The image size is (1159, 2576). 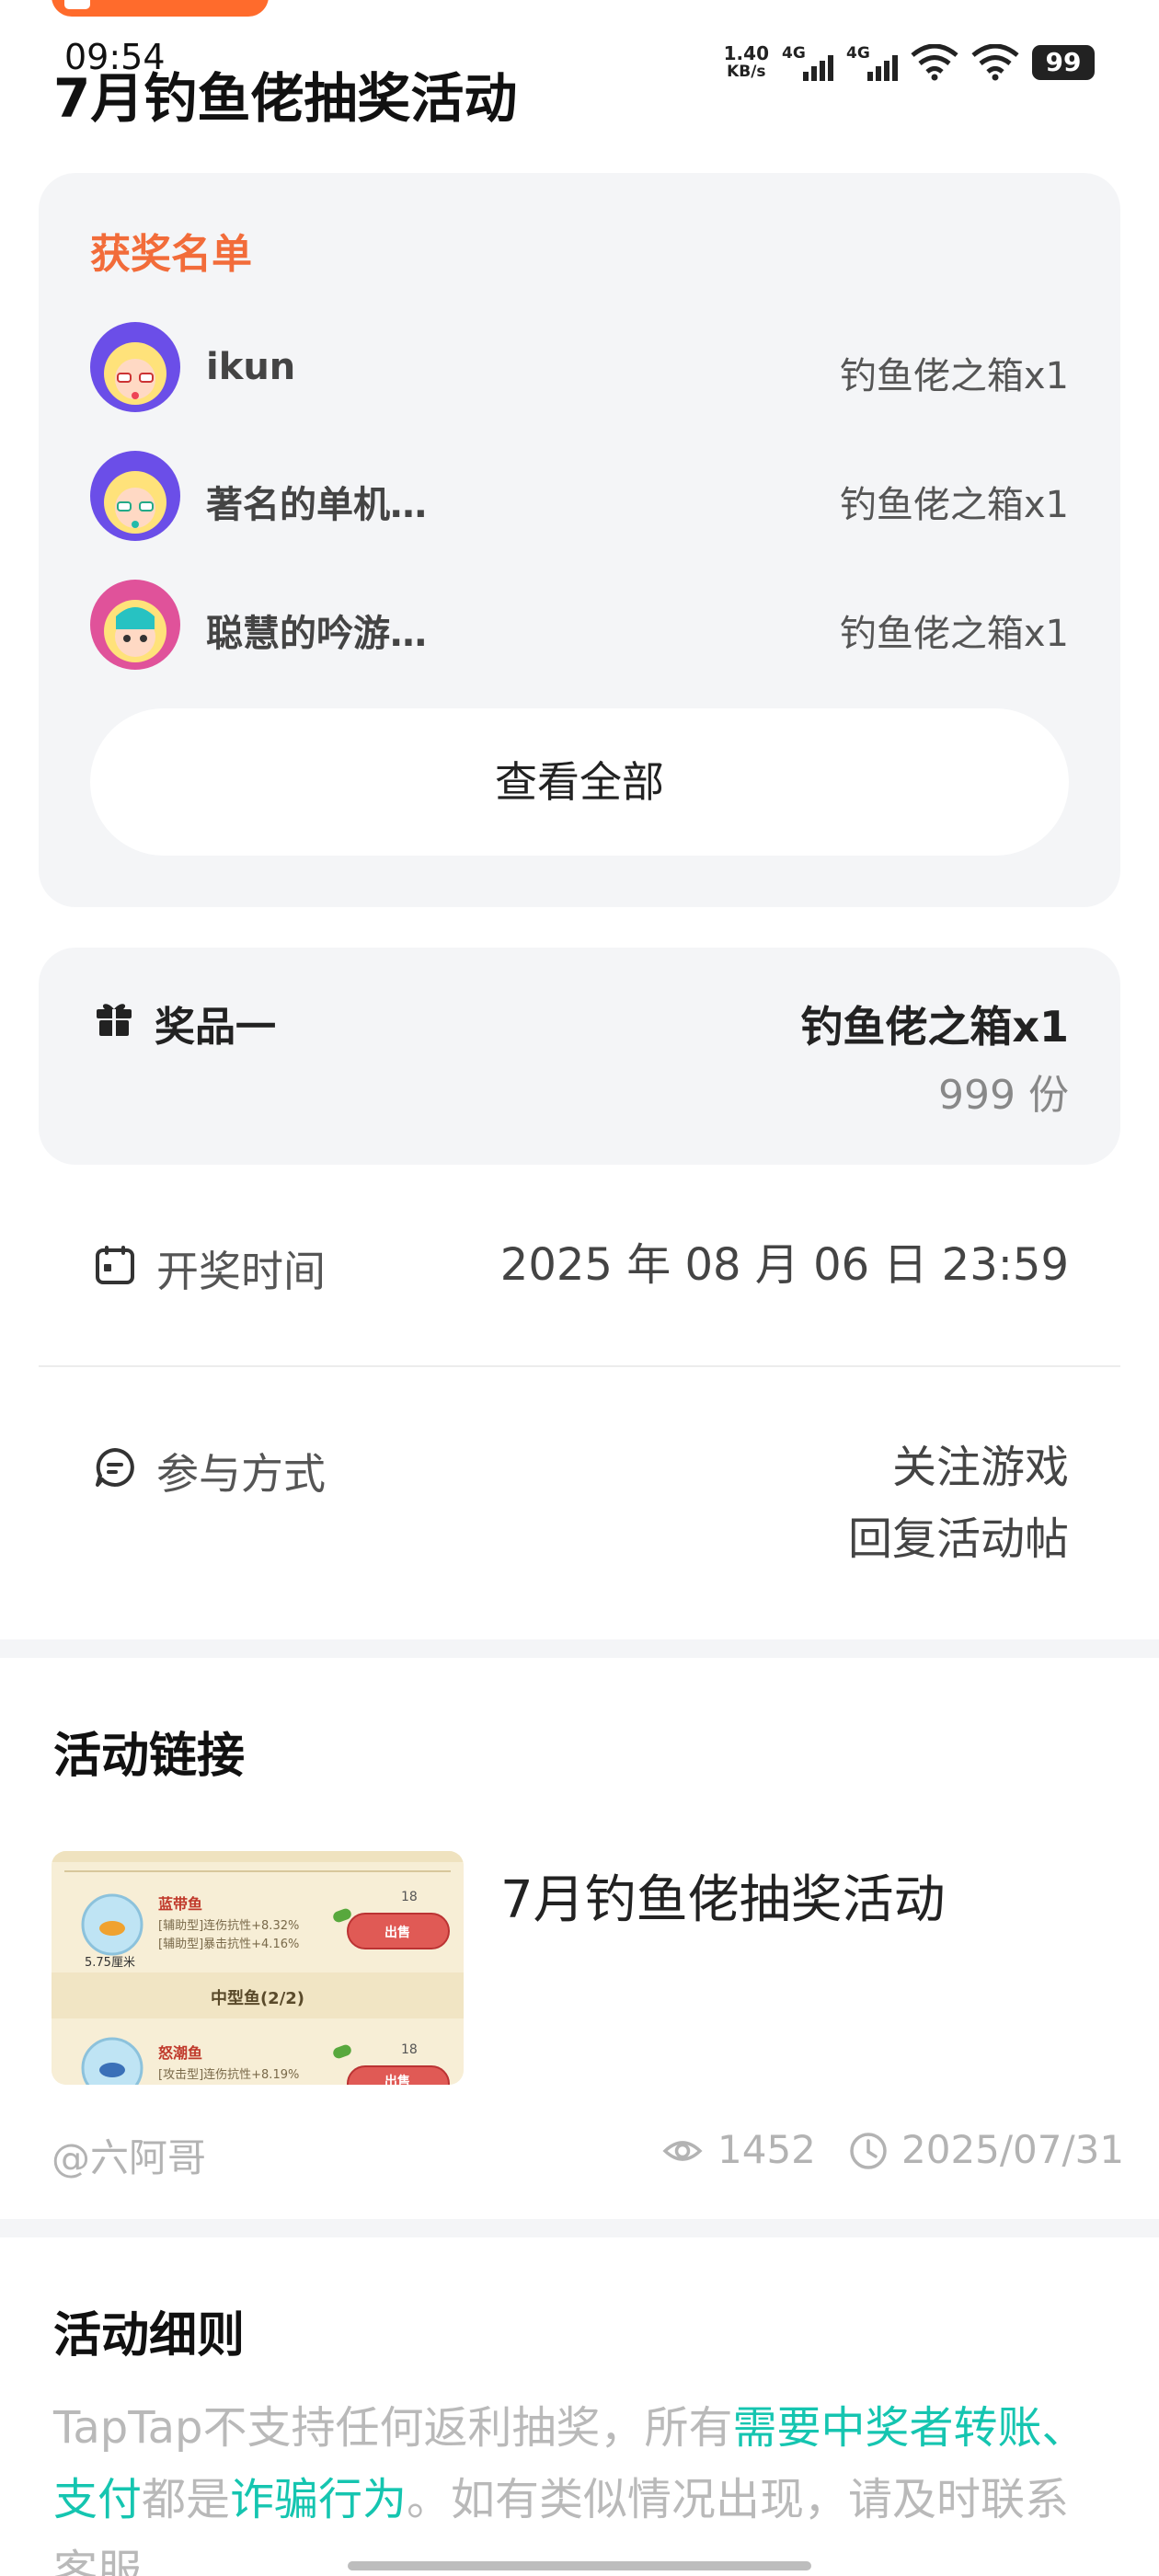 I want to click on winner-row: 著名的单机… 钓鱼佬之箱x1, so click(x=579, y=497).